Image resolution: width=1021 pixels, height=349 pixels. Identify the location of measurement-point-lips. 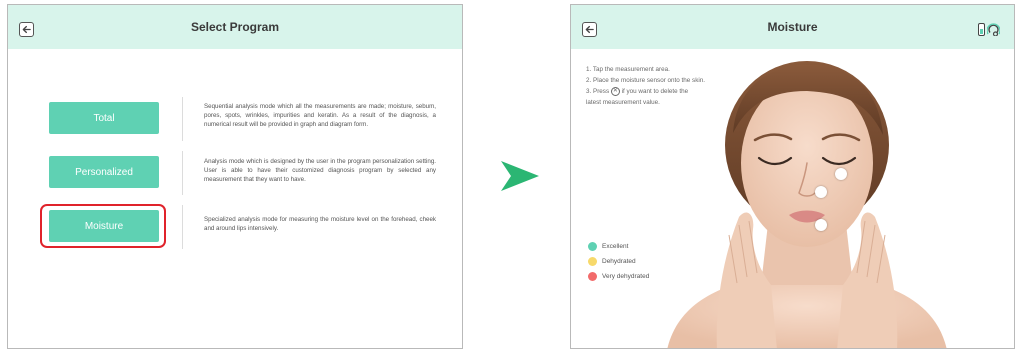
(821, 225).